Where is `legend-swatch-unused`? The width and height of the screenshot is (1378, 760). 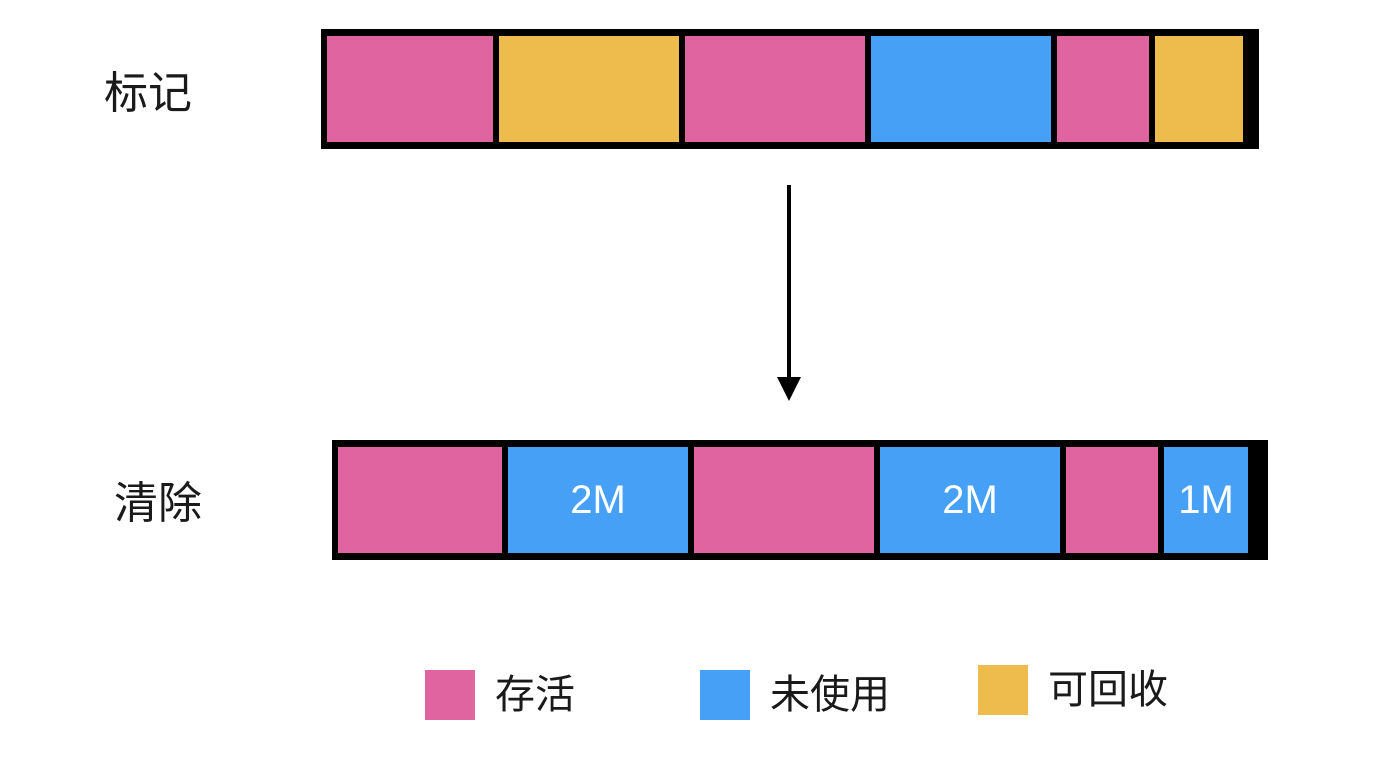
legend-swatch-unused is located at coordinates (725, 695).